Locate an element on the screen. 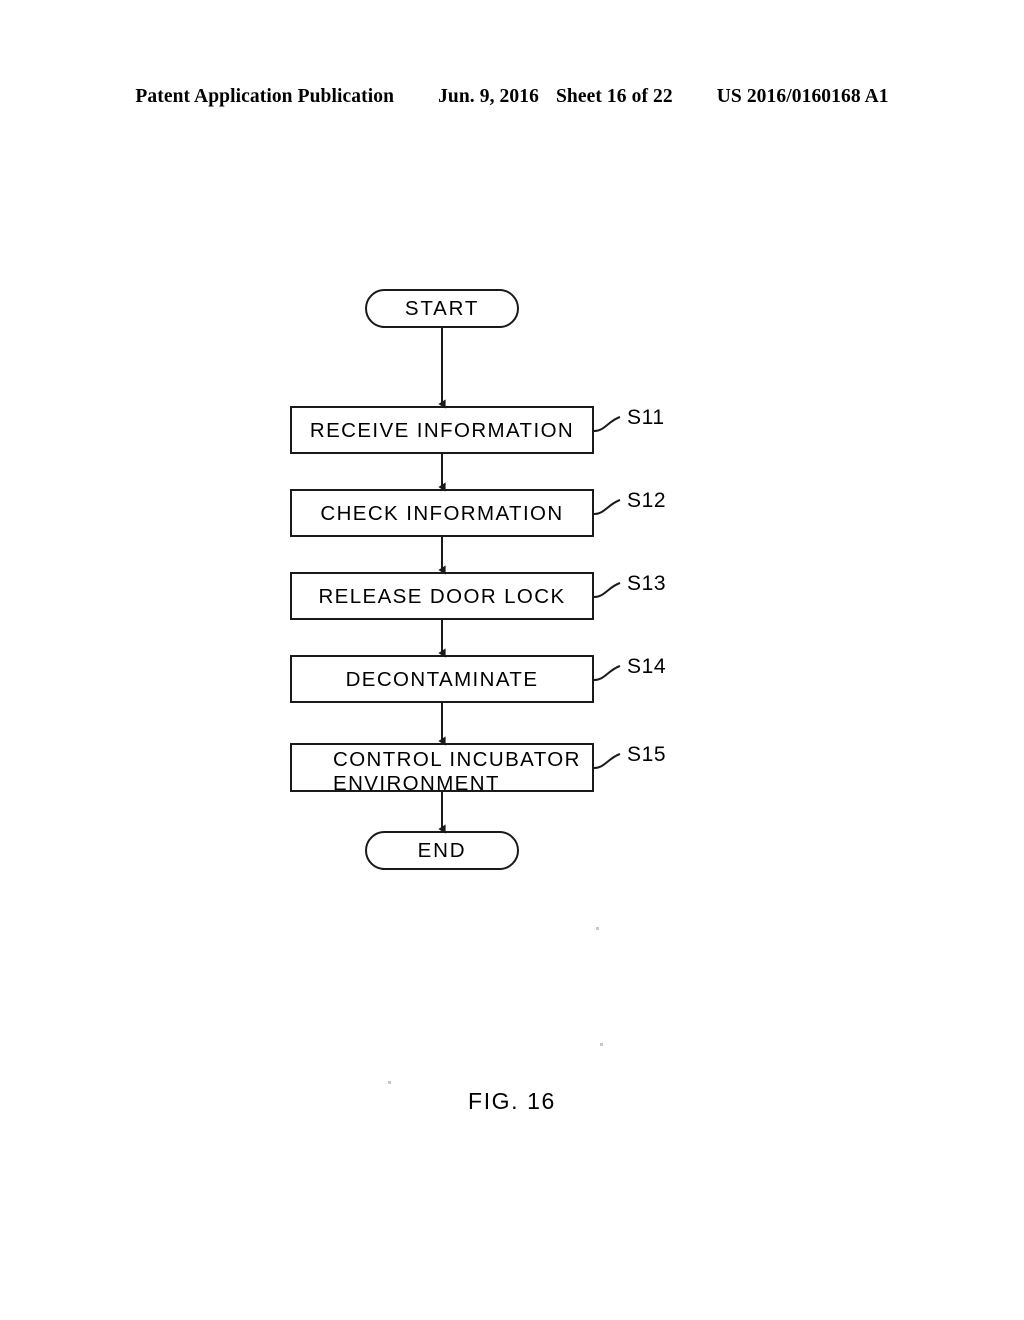  leader-line-s15 is located at coordinates (606, 761).